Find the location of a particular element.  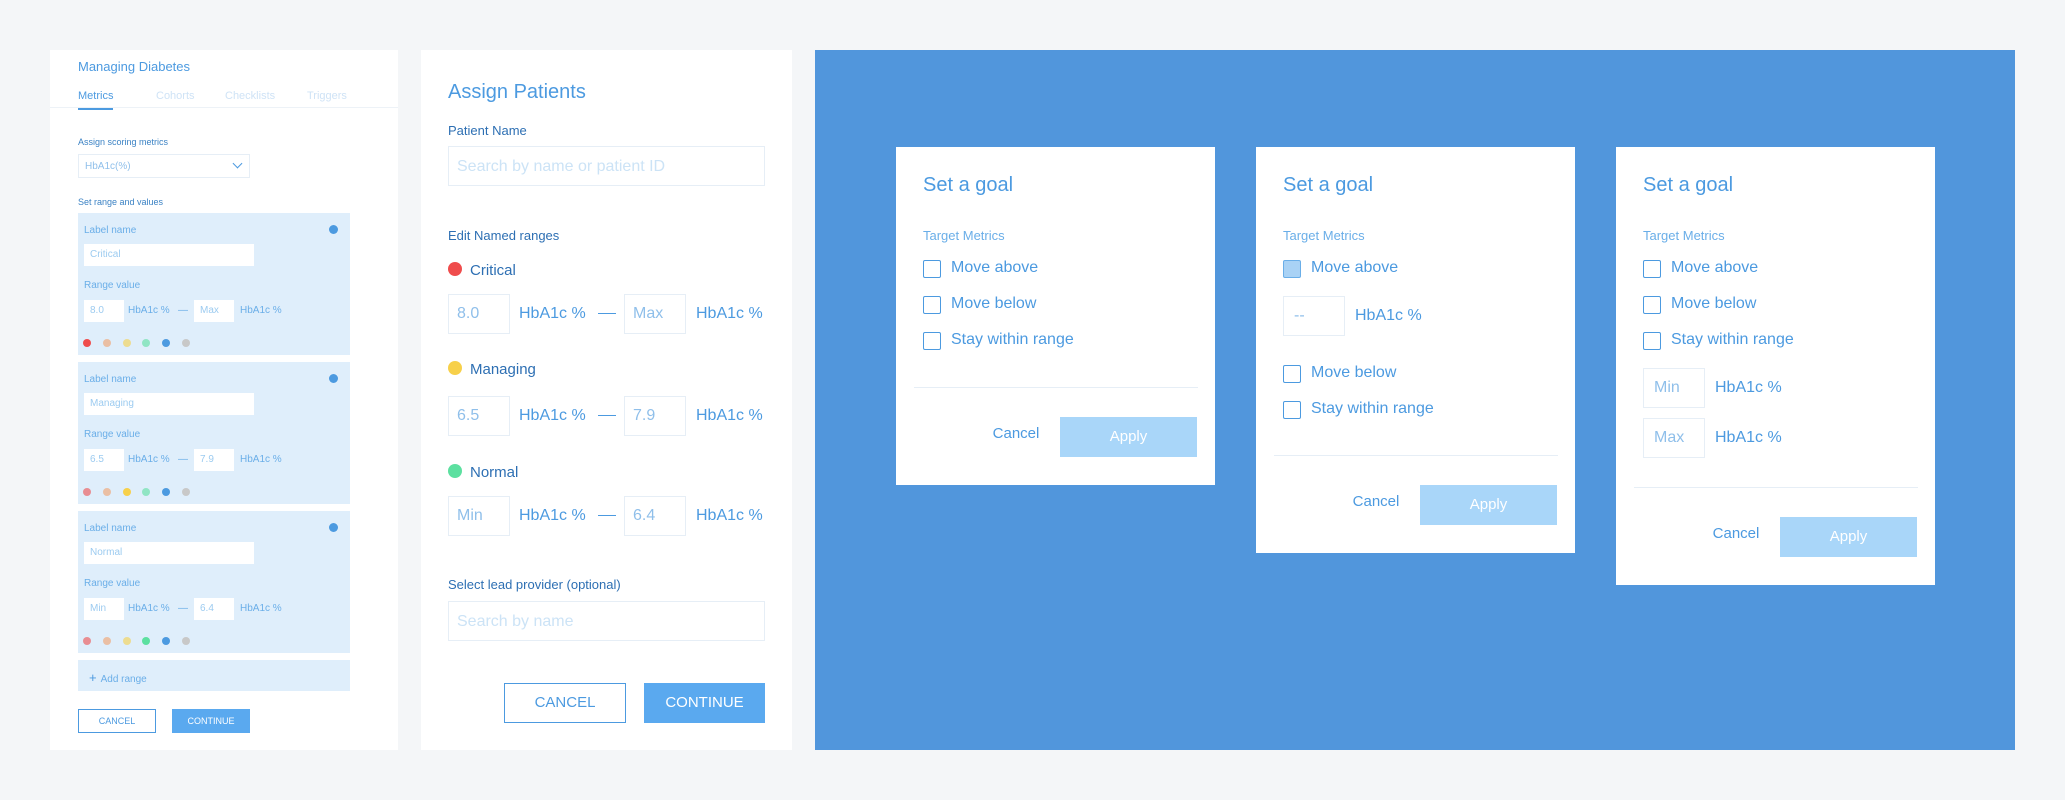

target-metrics-label: Target Metrics is located at coordinates (1324, 235).